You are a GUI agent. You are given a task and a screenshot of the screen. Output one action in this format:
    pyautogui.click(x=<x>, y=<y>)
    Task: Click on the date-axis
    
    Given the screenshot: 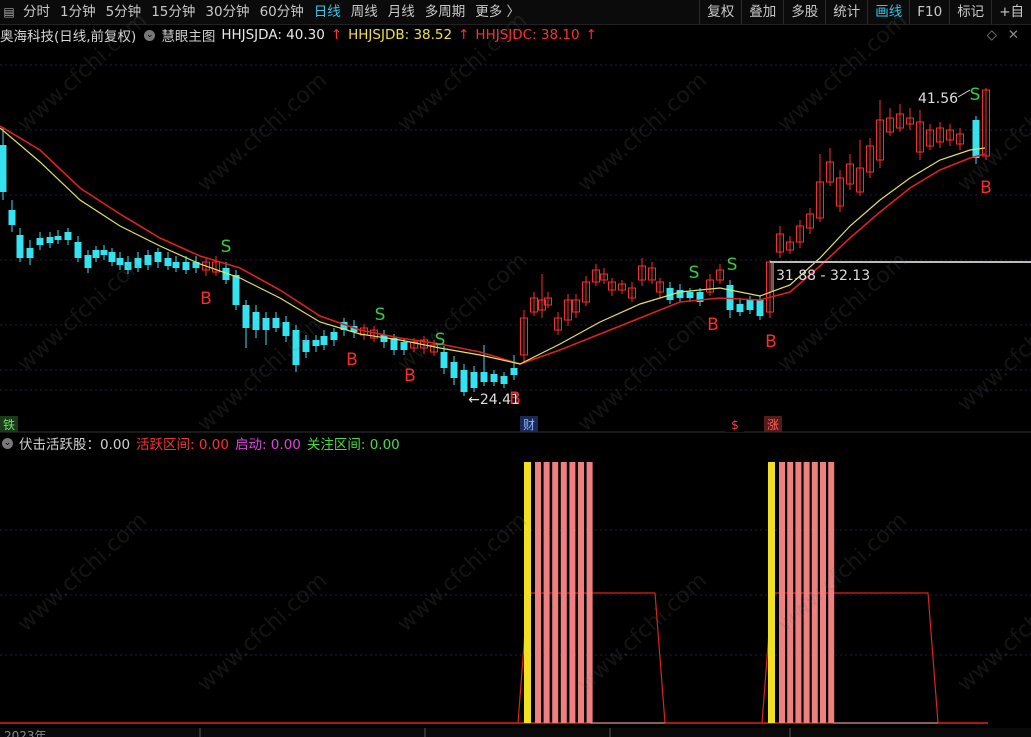 What is the action you would take?
    pyautogui.click(x=515, y=732)
    